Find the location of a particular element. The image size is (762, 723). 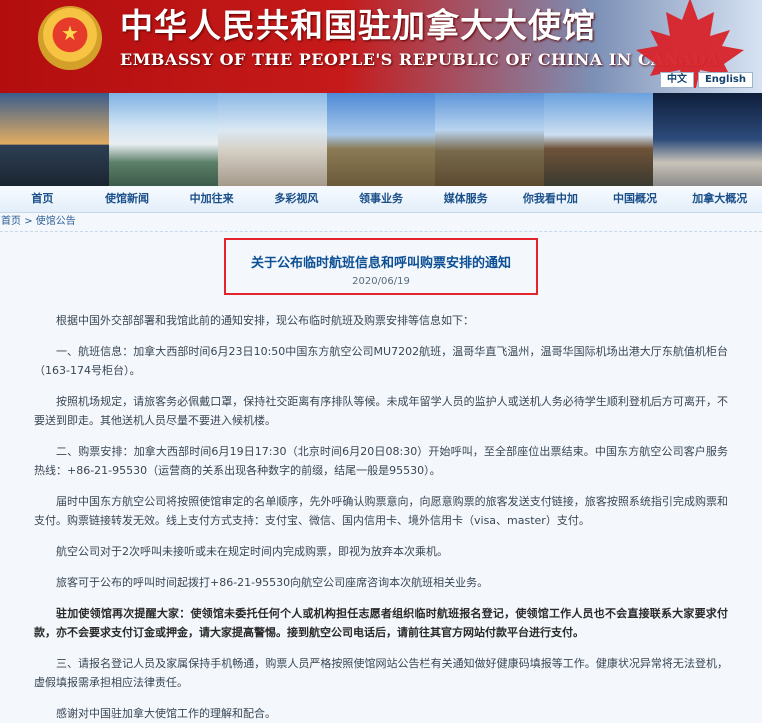

article-header-highlight: 关于公布临时航班信息和呼叫购票安排的通知 2020/06/19 is located at coordinates (381, 266).